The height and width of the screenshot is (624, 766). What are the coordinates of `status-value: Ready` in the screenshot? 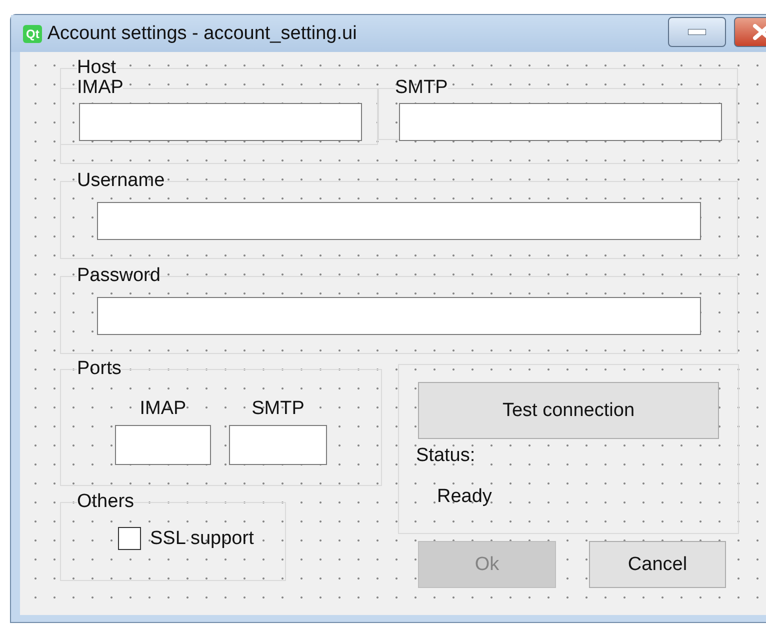 It's located at (465, 497).